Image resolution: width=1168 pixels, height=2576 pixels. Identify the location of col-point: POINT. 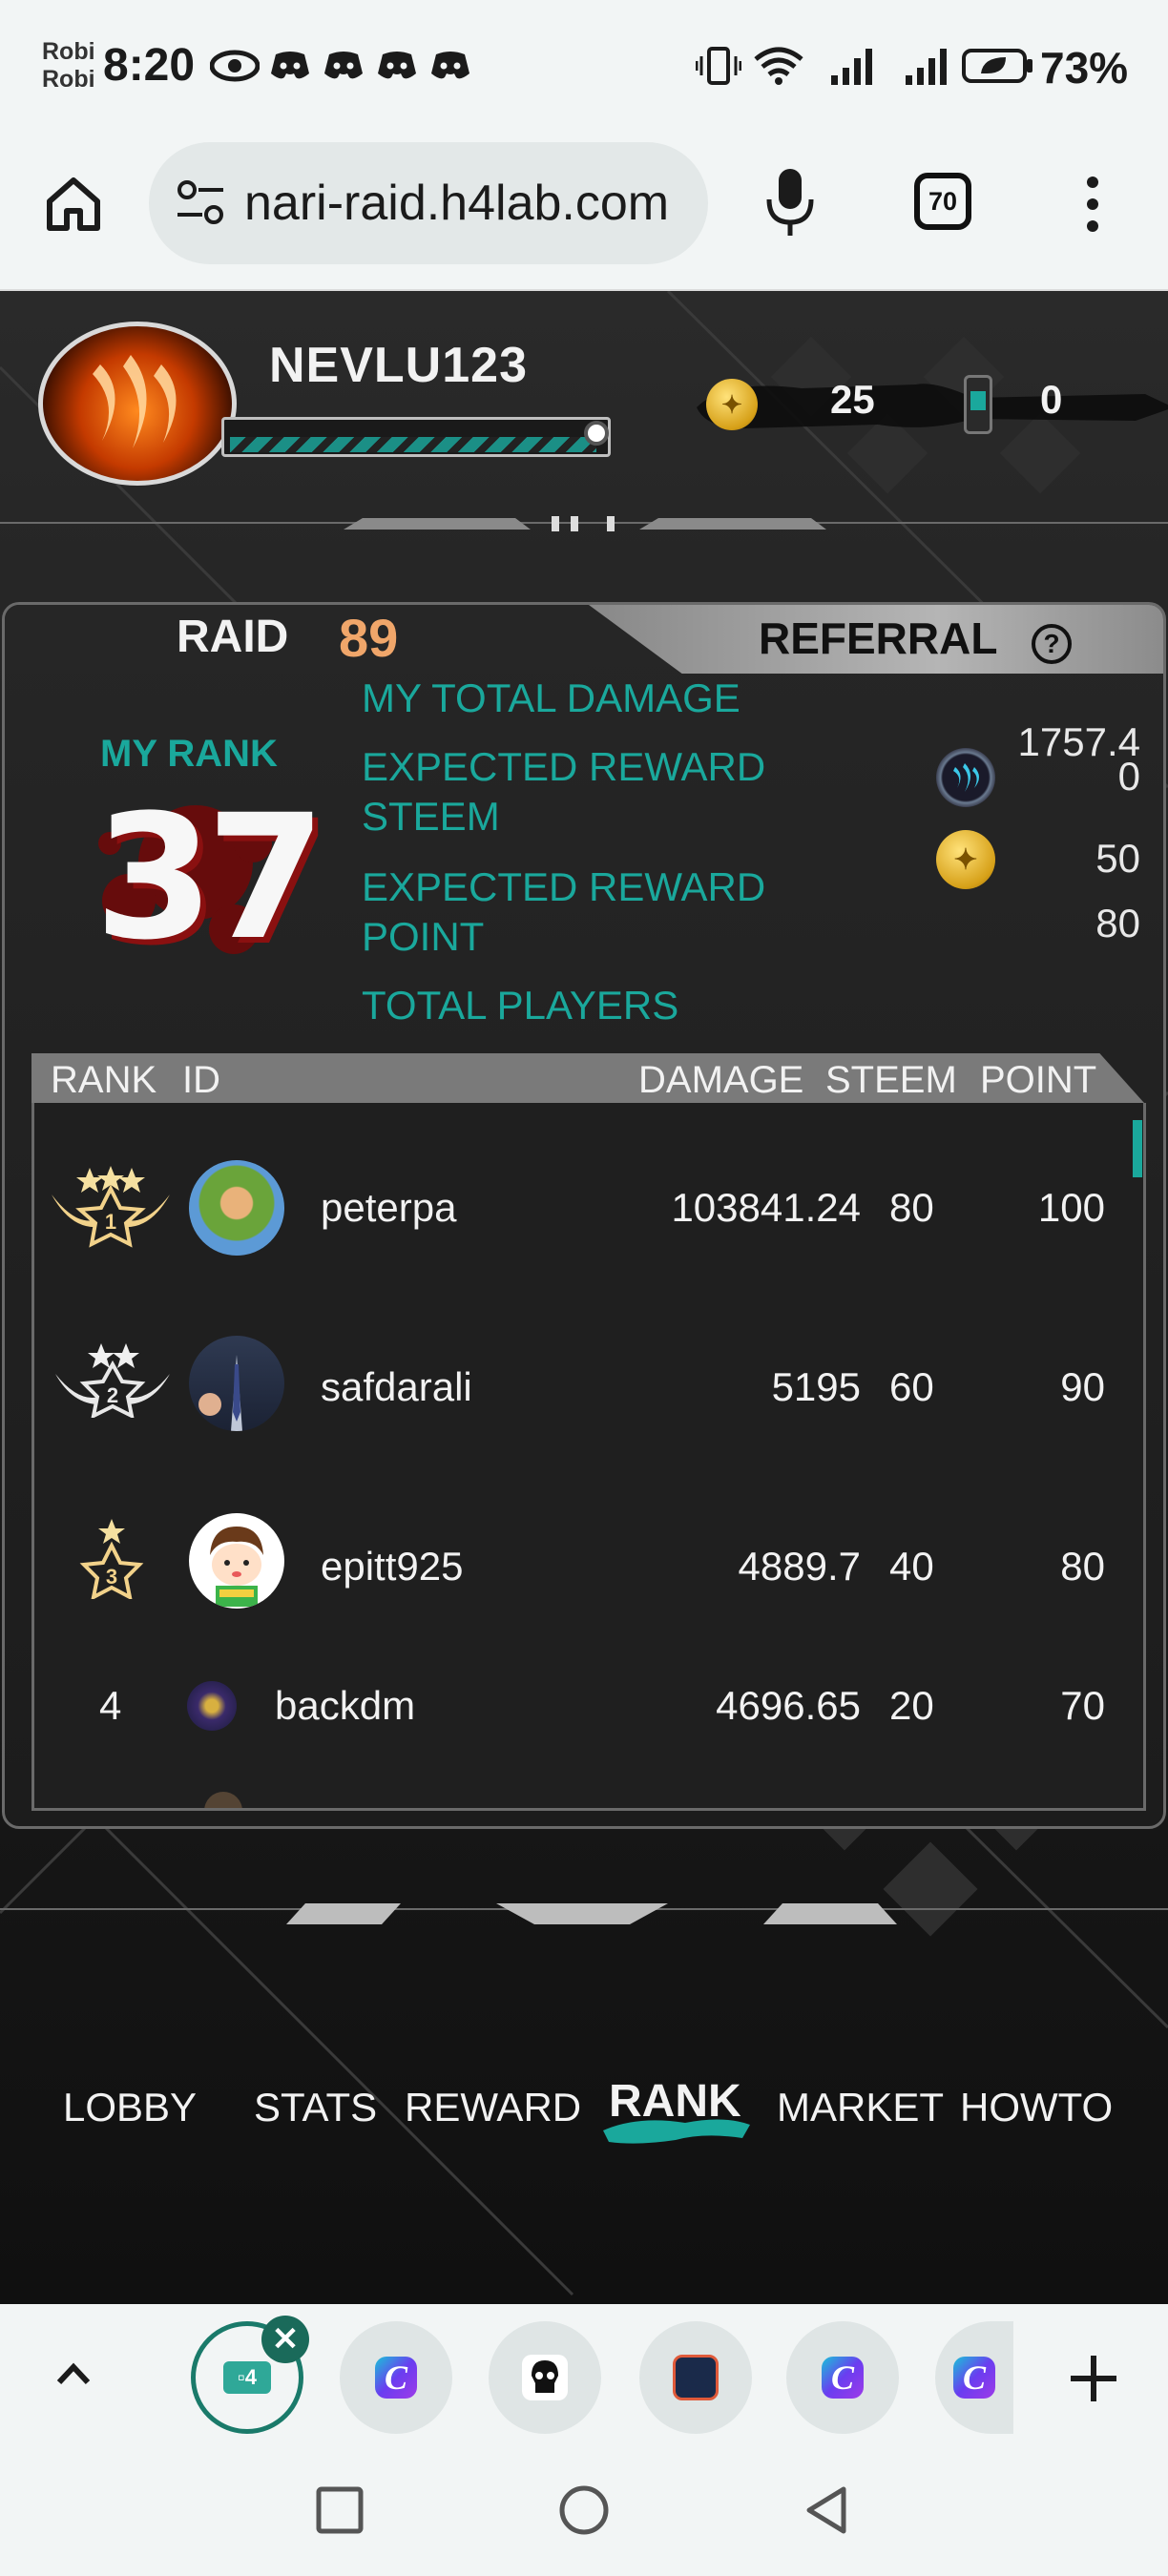
(1038, 1080).